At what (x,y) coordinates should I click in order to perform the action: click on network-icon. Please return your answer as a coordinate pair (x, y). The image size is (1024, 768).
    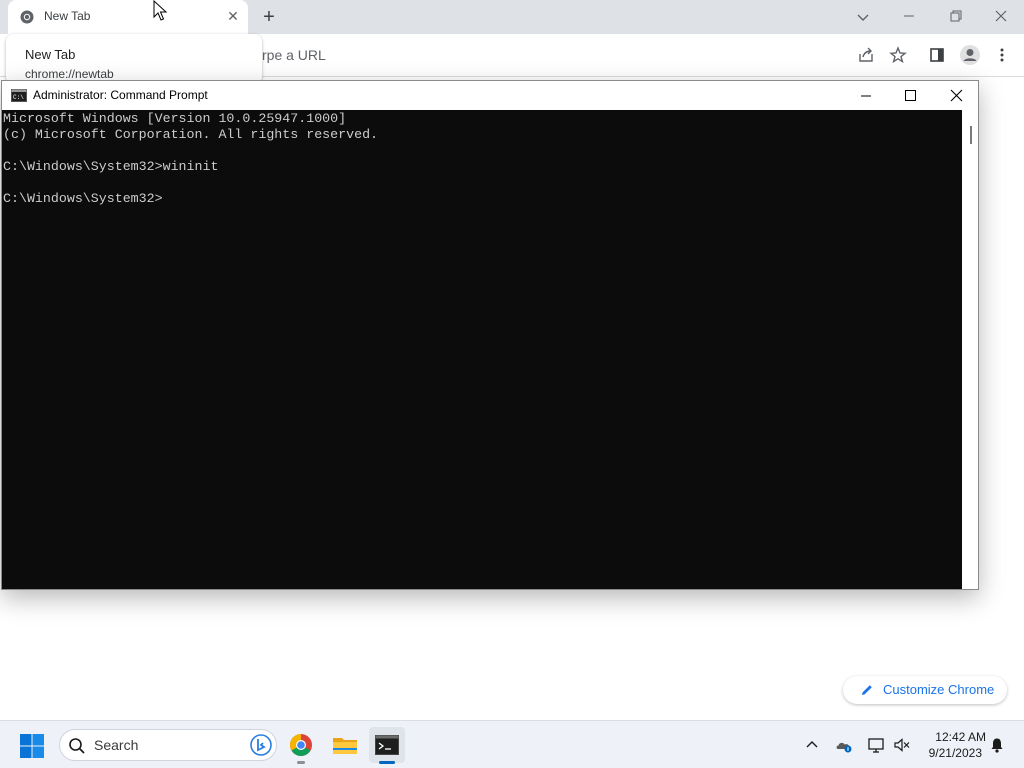
    Looking at the image, I should click on (876, 745).